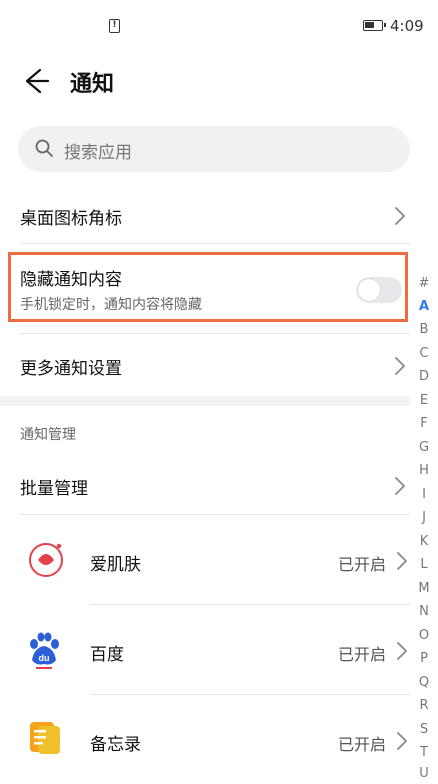  Describe the element at coordinates (205, 401) in the screenshot. I see `section-gap` at that location.